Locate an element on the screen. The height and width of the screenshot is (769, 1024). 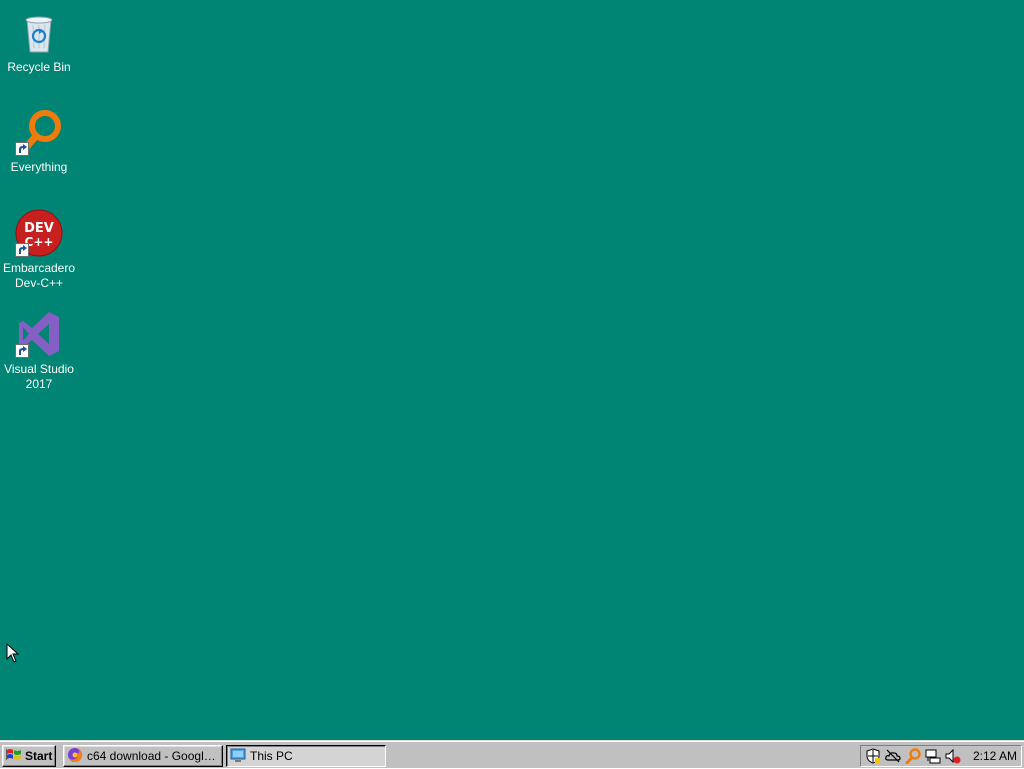
dev-cpp-icon: DEV C++ is located at coordinates (39, 233).